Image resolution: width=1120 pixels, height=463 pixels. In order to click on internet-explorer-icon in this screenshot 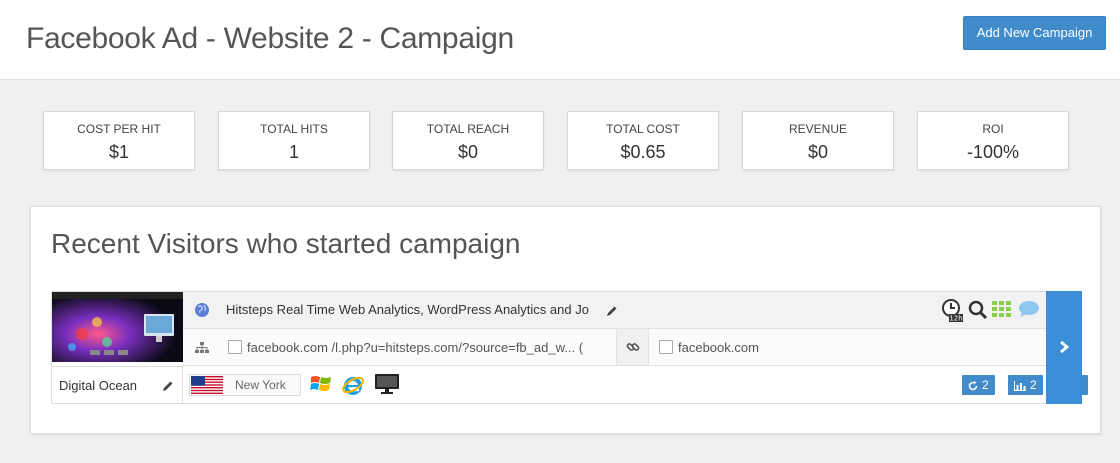, I will do `click(353, 387)`.